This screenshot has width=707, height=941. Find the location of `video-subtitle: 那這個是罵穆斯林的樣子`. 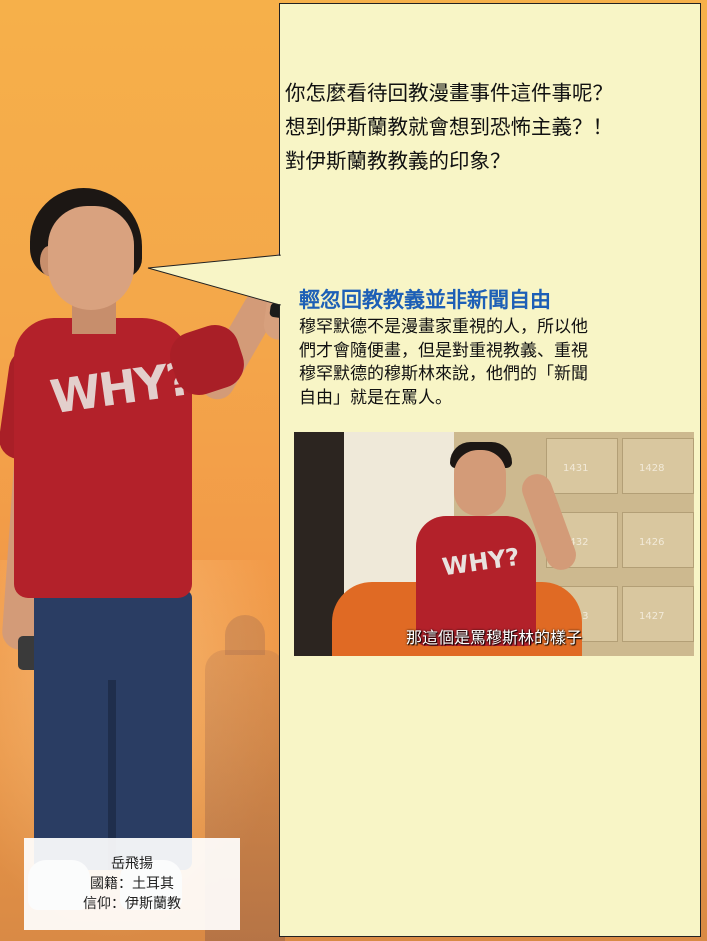

video-subtitle: 那這個是罵穆斯林的樣子 is located at coordinates (493, 637).